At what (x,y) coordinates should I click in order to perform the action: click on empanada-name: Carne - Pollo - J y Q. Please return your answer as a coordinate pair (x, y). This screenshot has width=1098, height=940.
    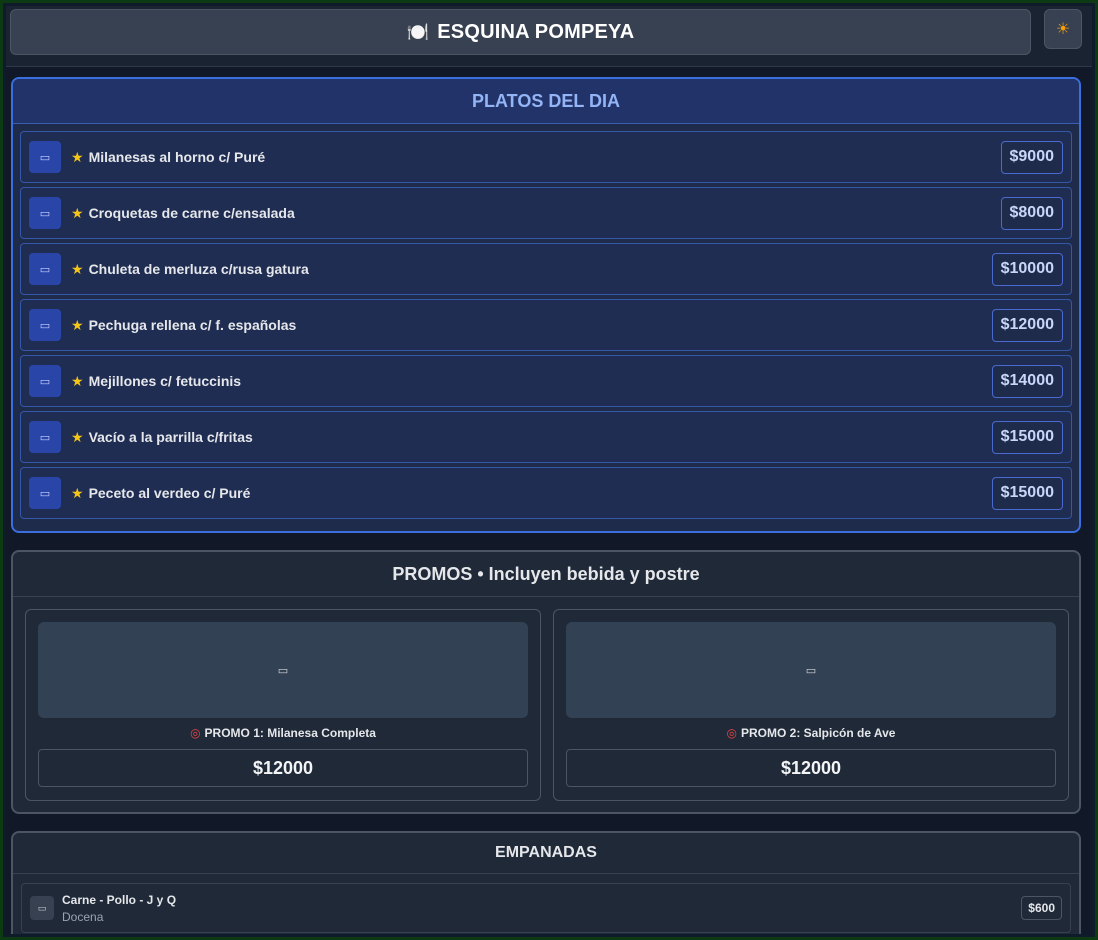
    Looking at the image, I should click on (119, 900).